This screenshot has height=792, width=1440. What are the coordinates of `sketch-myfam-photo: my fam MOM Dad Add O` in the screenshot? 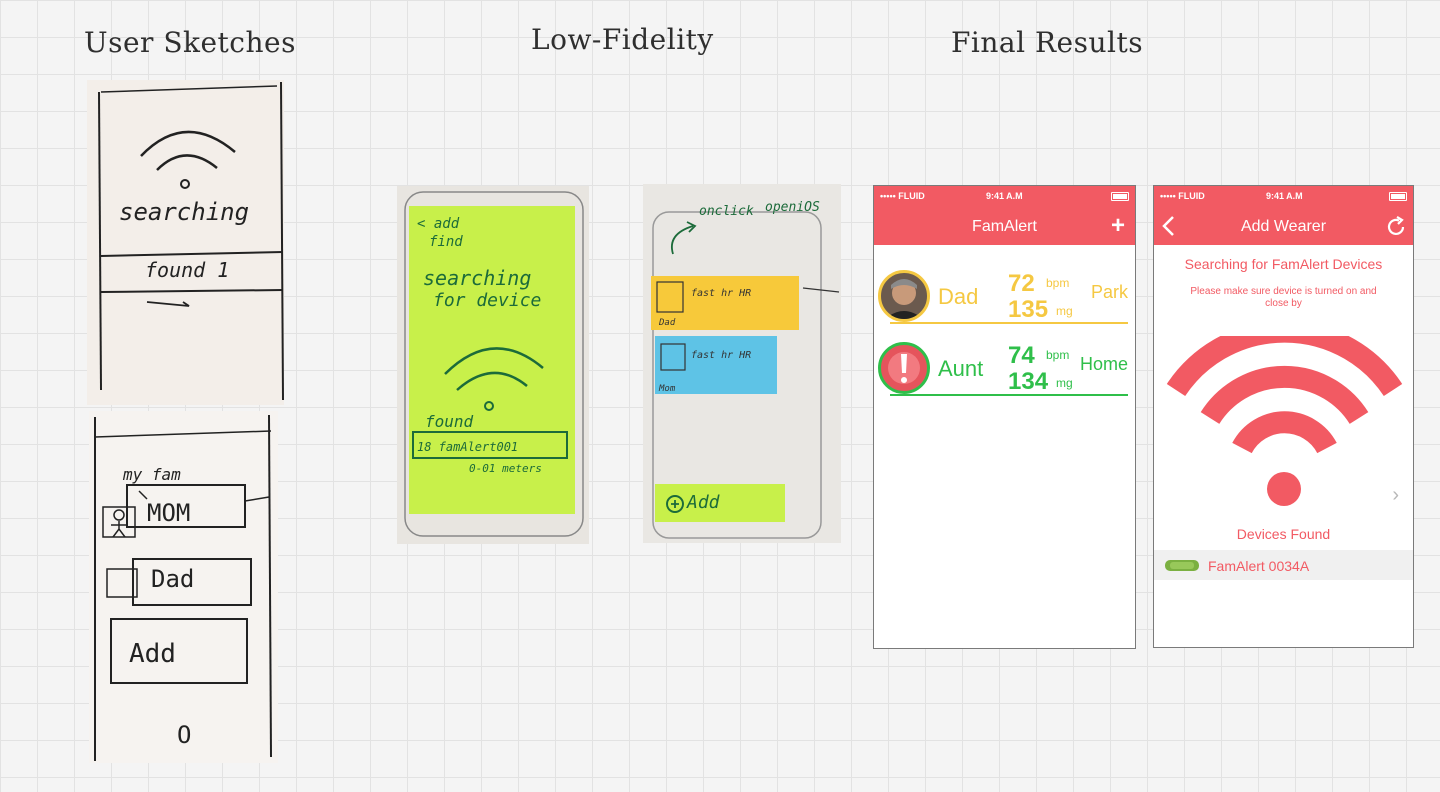 It's located at (183, 587).